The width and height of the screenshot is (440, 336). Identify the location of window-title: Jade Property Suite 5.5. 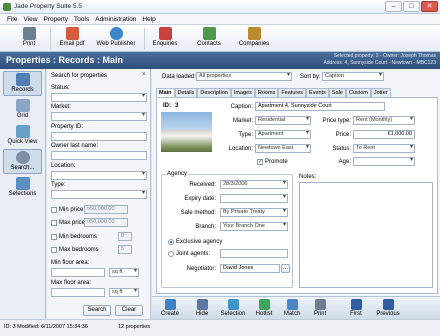
(48, 6).